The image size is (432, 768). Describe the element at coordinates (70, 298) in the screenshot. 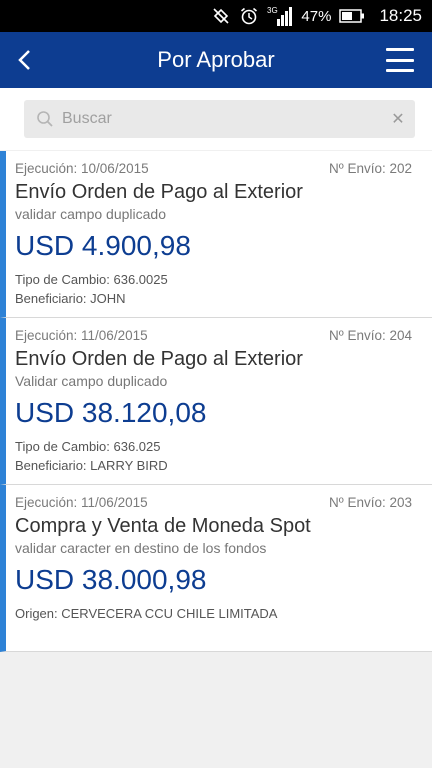

I see `beneficiary: Beneficiario: JOHN` at that location.